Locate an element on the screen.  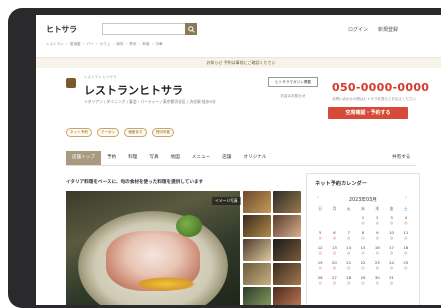
restaurant-icon is located at coordinates (71, 83).